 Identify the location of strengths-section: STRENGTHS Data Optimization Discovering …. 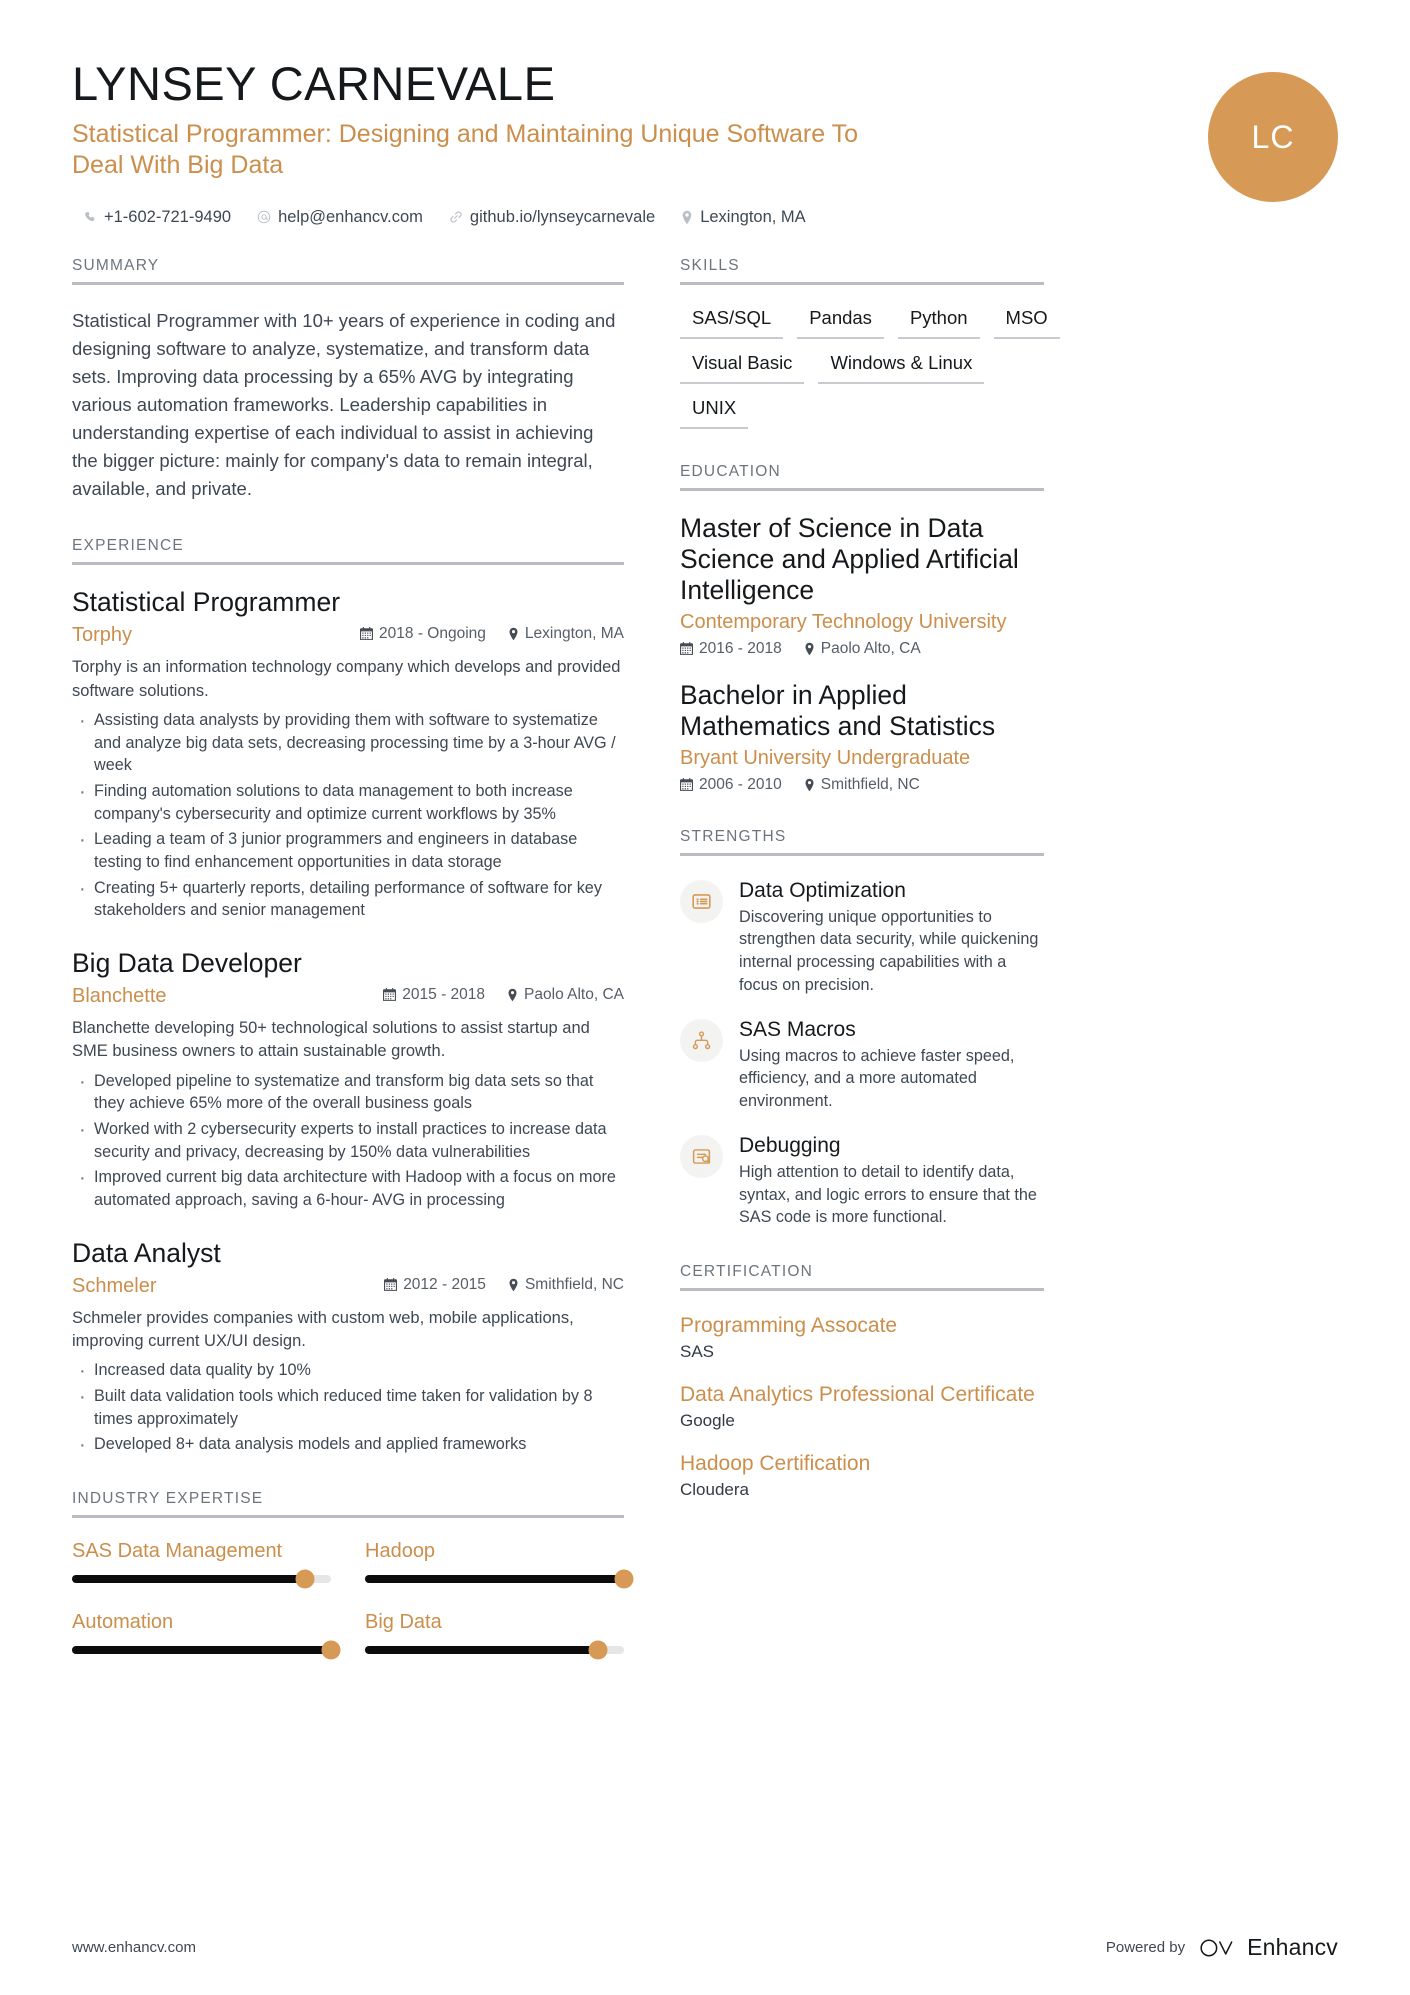
(862, 1028).